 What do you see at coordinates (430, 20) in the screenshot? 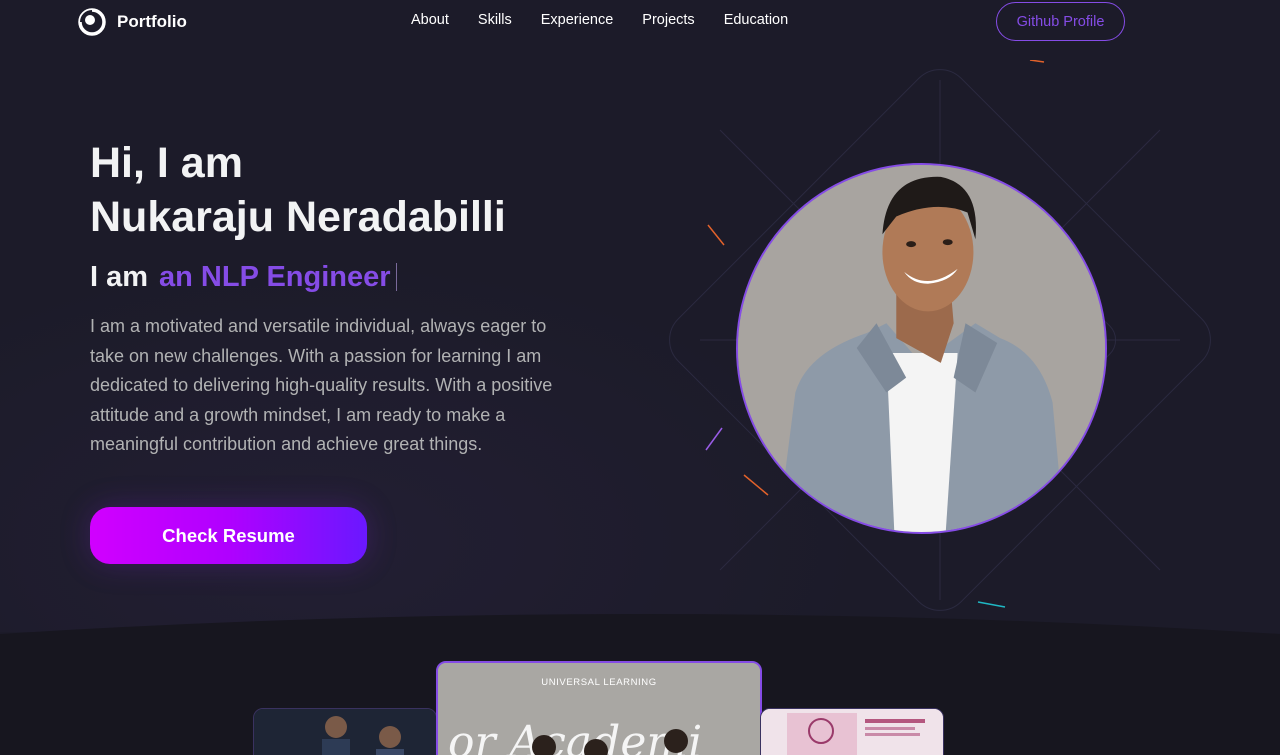
I see `nav-link-about: About` at bounding box center [430, 20].